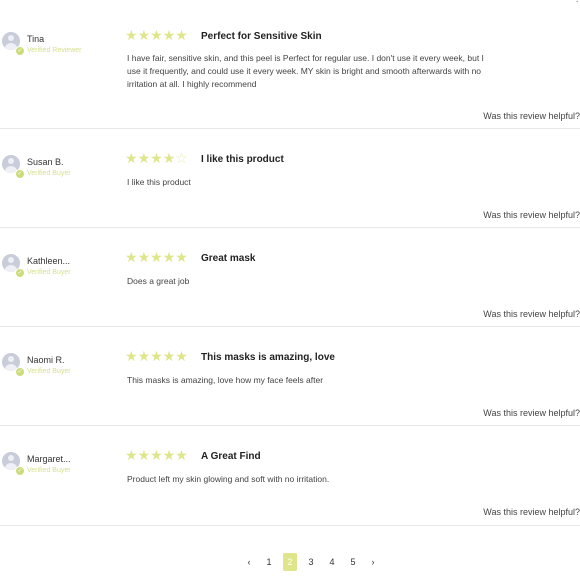 This screenshot has height=580, width=580. What do you see at coordinates (242, 159) in the screenshot?
I see `review-title: I like this product` at bounding box center [242, 159].